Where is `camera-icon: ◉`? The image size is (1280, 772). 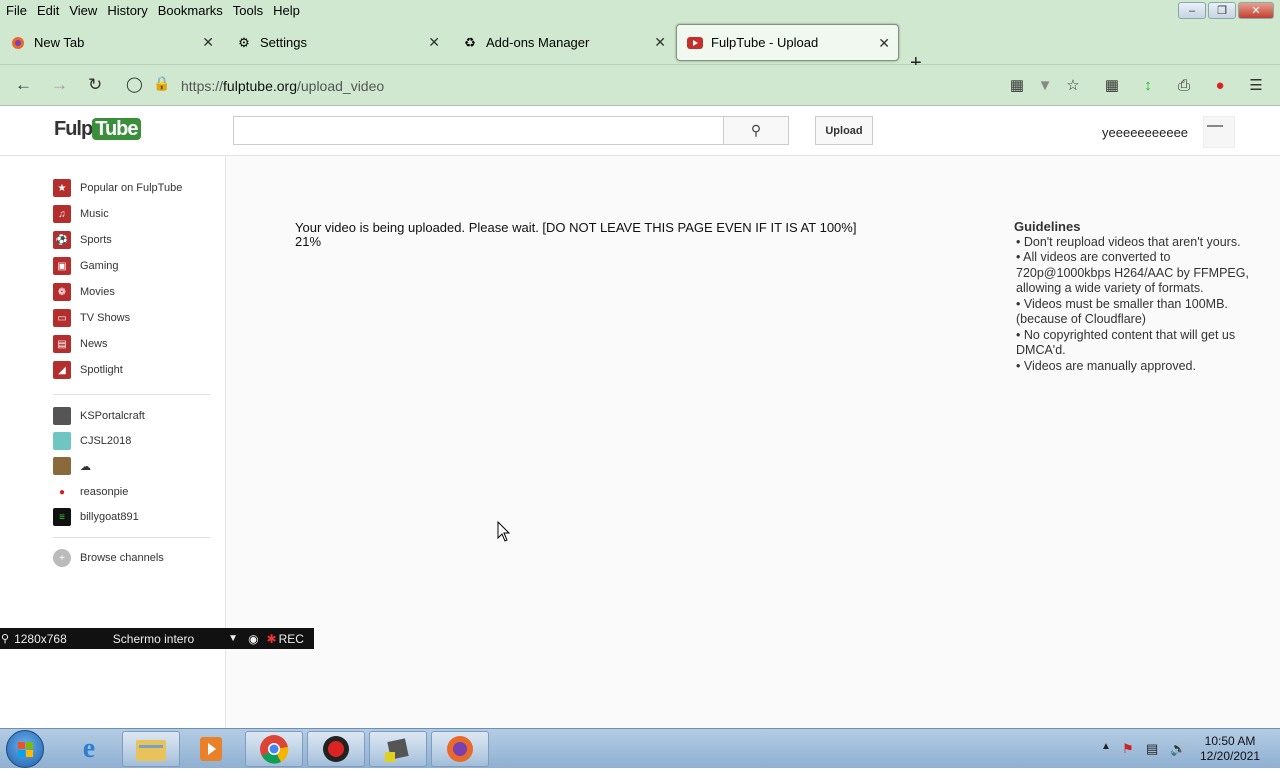
camera-icon: ◉ is located at coordinates (253, 639).